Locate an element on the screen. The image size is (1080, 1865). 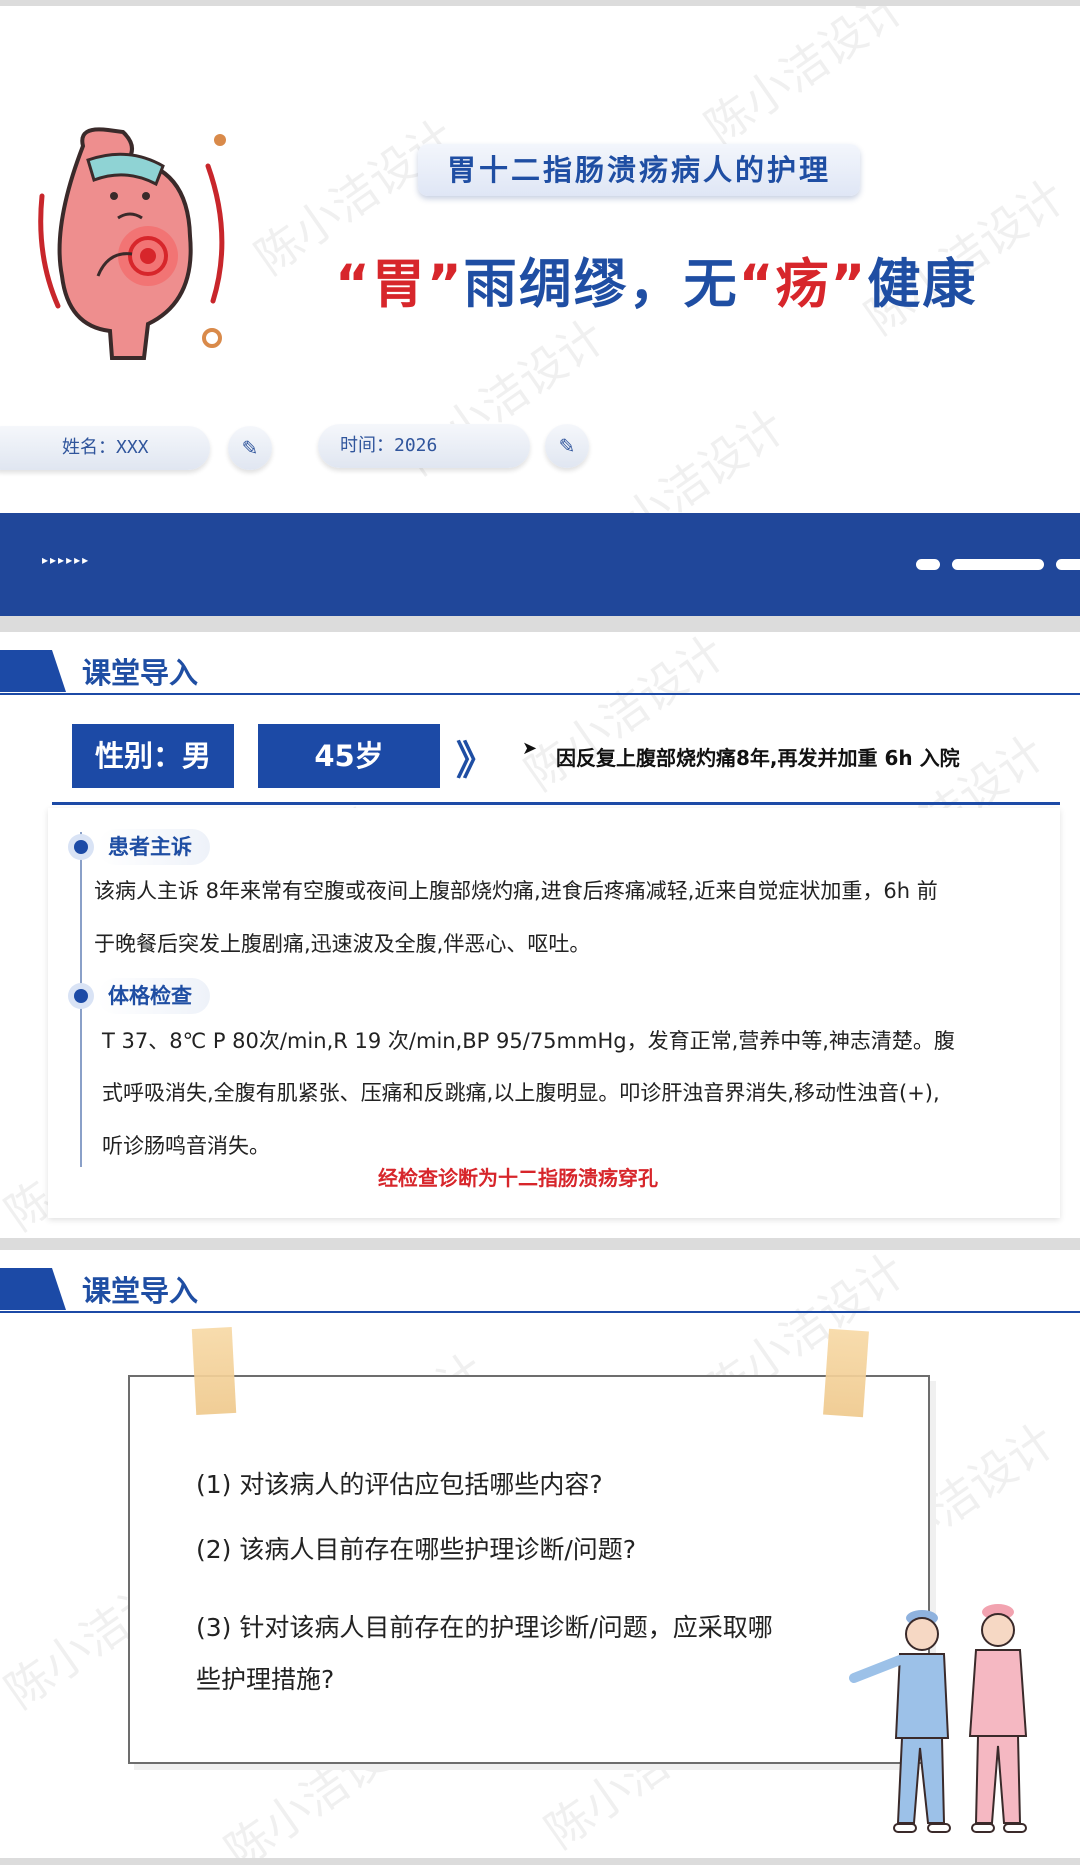
question-item: (3) 针对该病人目前存在的护理诊断/问题，应采取哪 is located at coordinates (484, 1627).